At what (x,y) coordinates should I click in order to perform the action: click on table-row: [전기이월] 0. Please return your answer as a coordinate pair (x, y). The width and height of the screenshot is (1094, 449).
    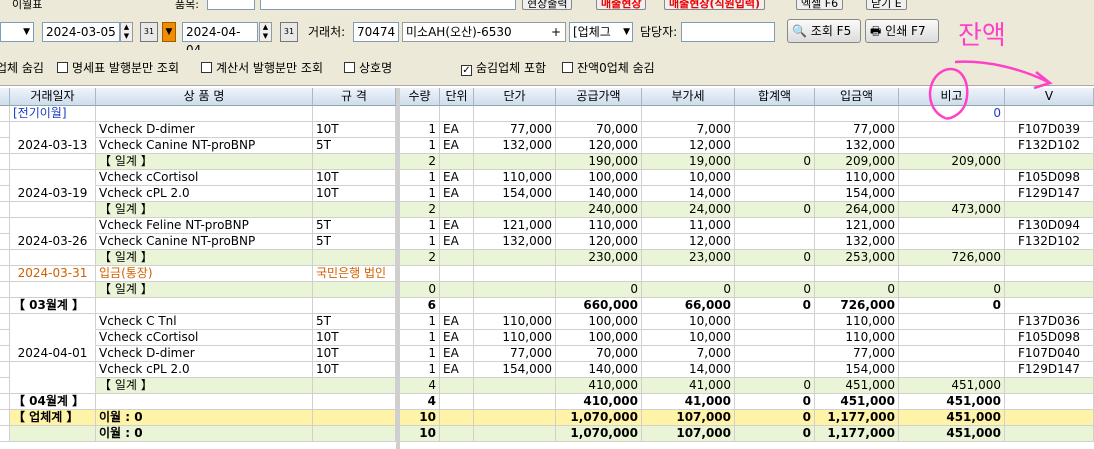
    Looking at the image, I should click on (547, 114).